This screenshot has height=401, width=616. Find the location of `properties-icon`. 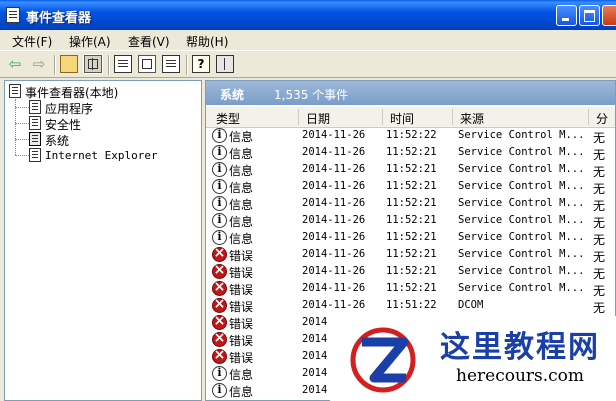

properties-icon is located at coordinates (123, 64).